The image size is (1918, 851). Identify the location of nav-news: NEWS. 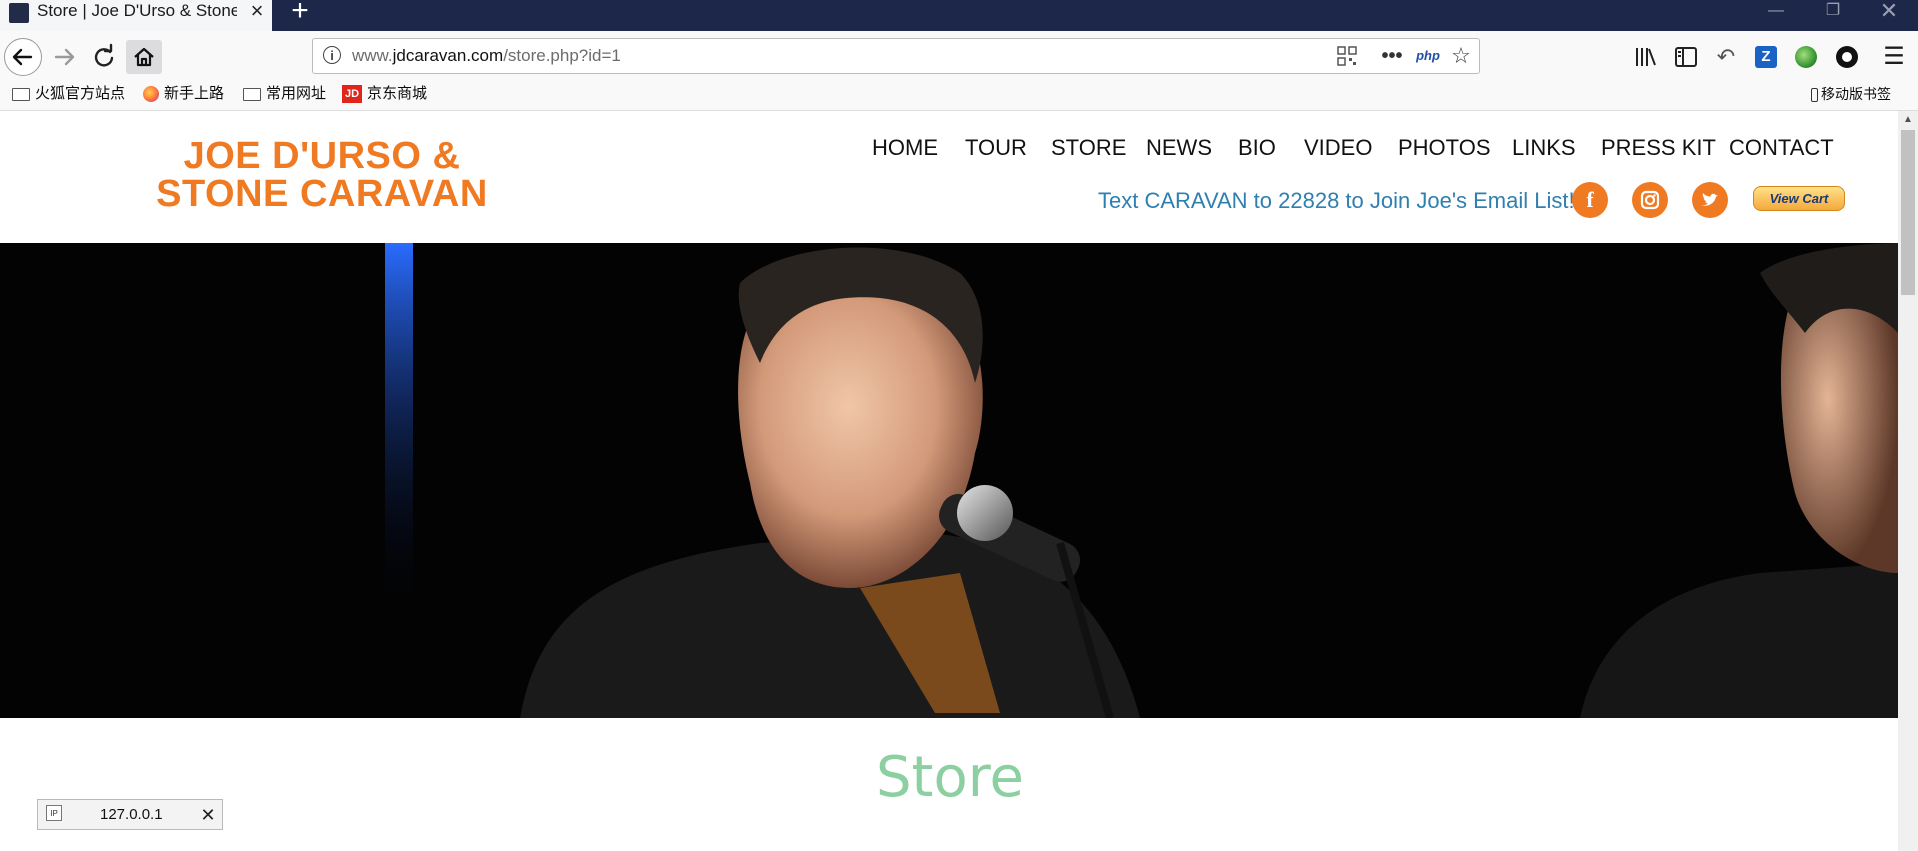
(1179, 148).